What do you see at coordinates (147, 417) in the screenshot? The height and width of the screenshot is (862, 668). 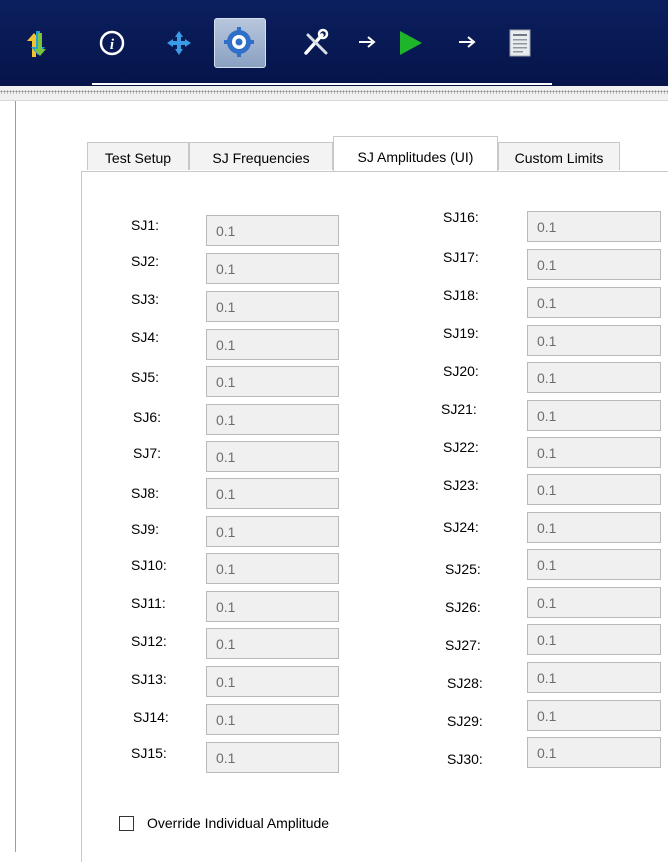 I see `amplitude-label: SJ6:` at bounding box center [147, 417].